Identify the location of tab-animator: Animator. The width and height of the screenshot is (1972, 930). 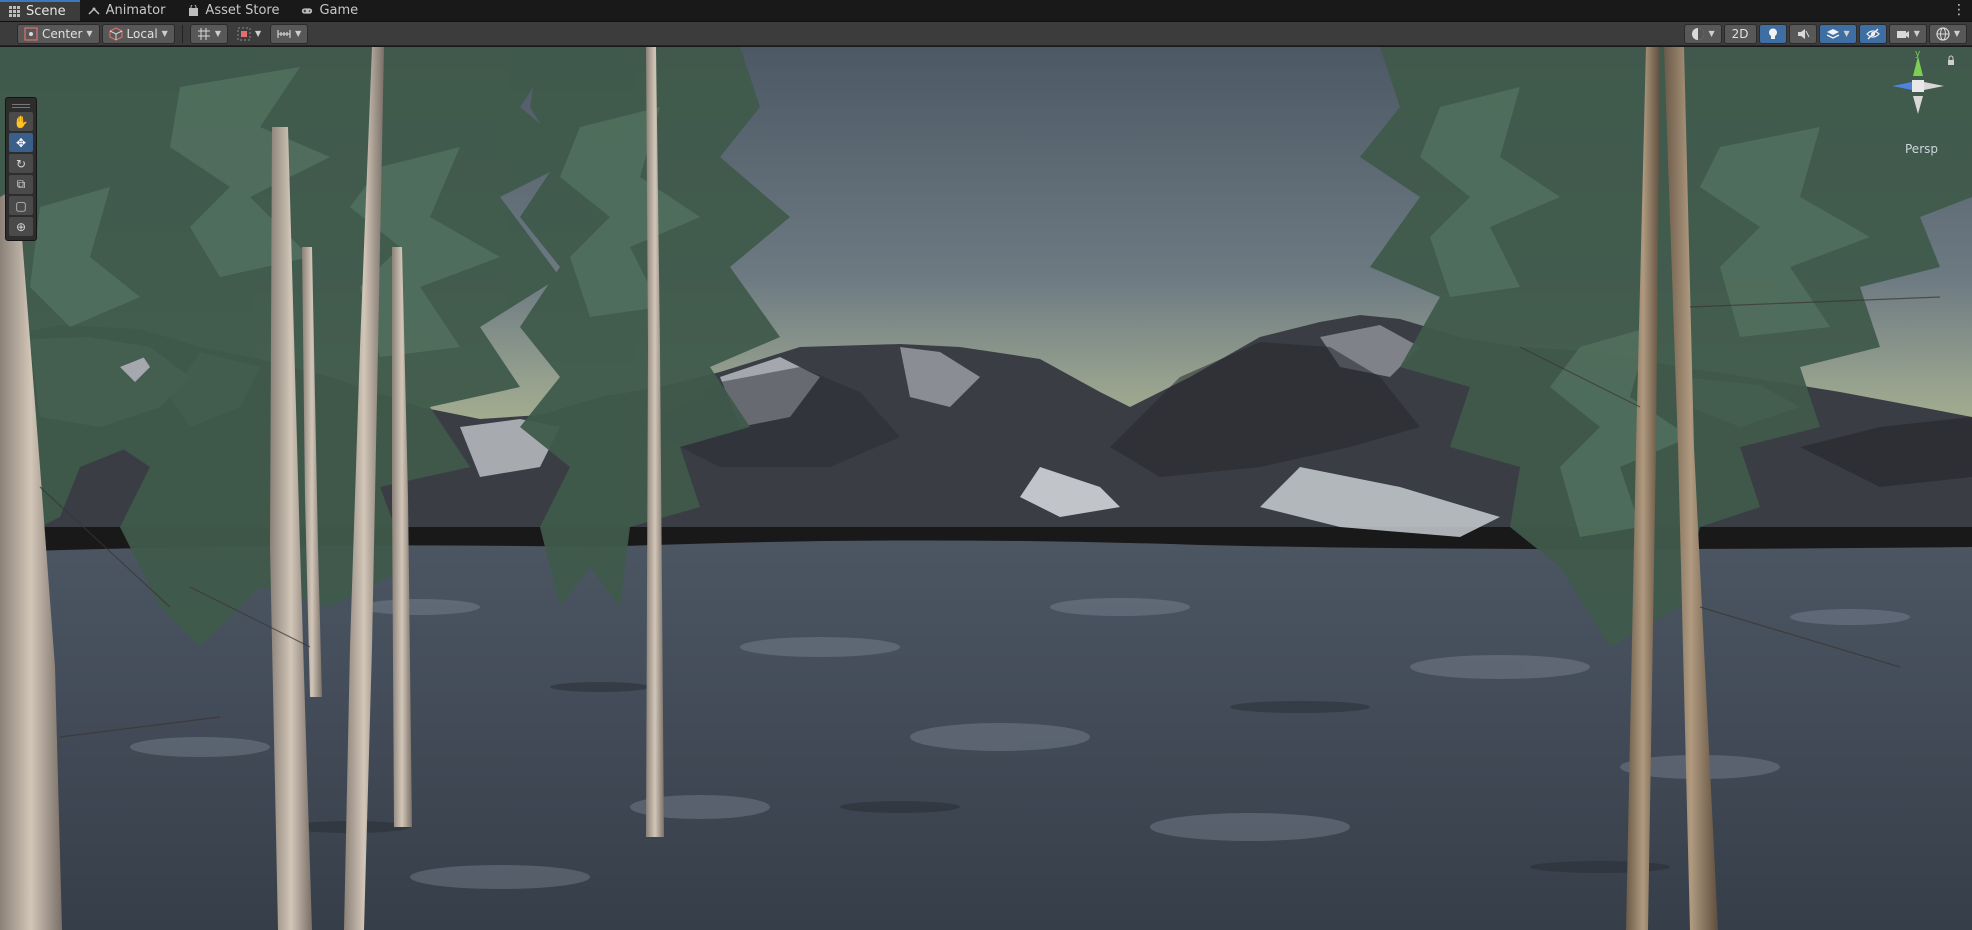
(130, 10).